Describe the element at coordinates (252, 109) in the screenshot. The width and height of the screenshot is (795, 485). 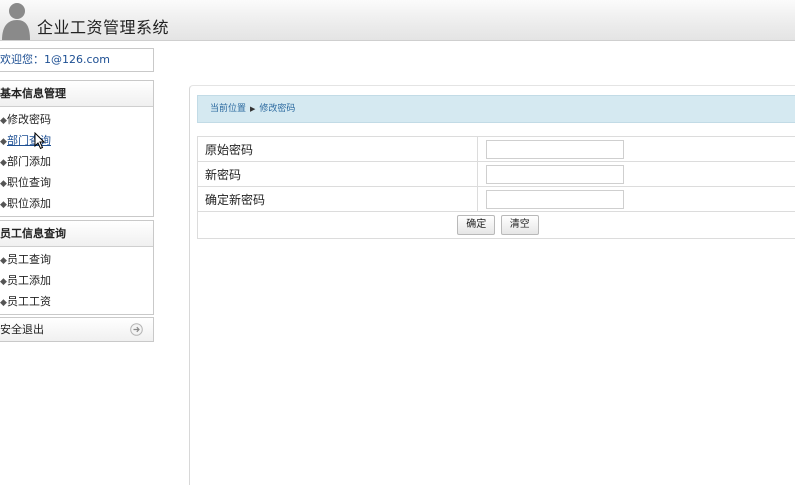
I see `triangle-right-icon: ▶` at that location.